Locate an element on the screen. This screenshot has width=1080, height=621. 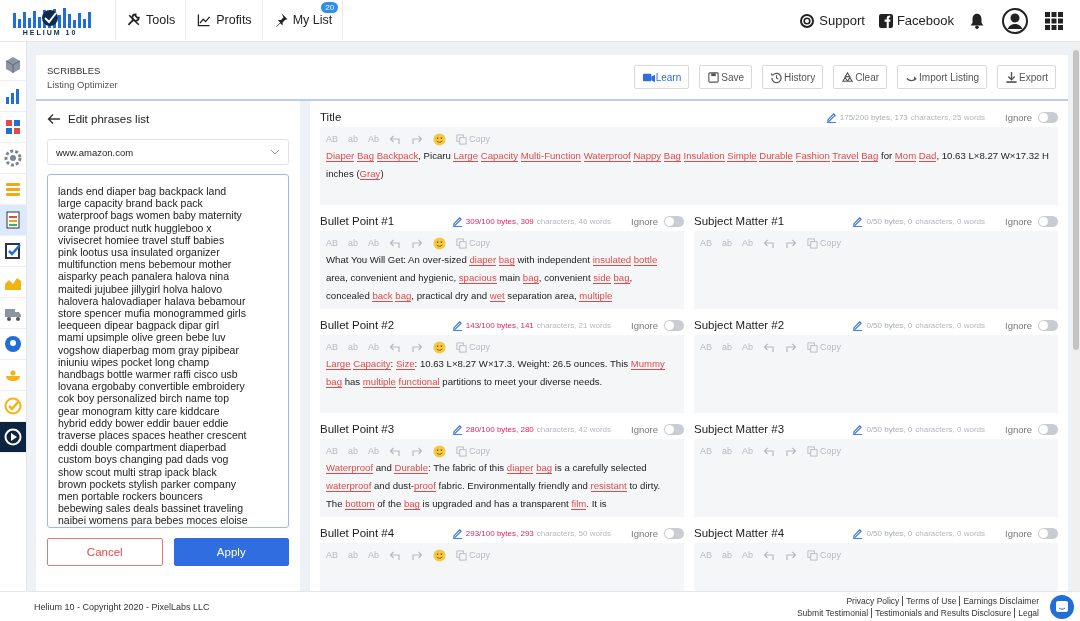
toolbar-button: Import Listing is located at coordinates (942, 77).